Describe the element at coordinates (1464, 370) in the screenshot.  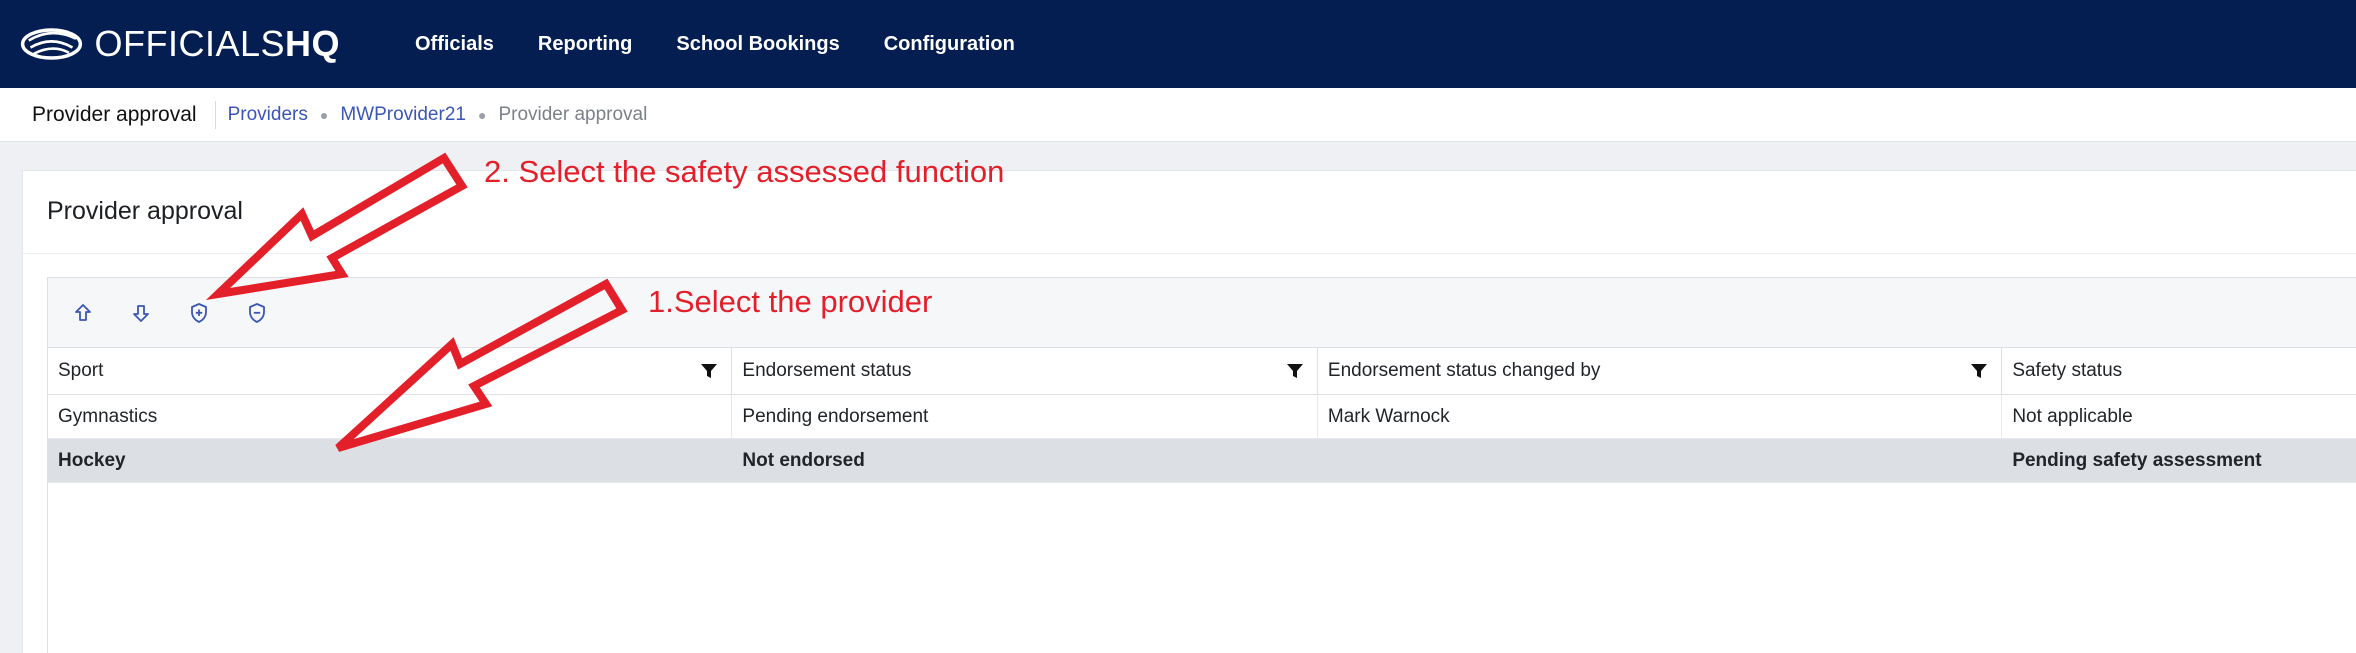
I see `column-label: Endorsement status changed by` at that location.